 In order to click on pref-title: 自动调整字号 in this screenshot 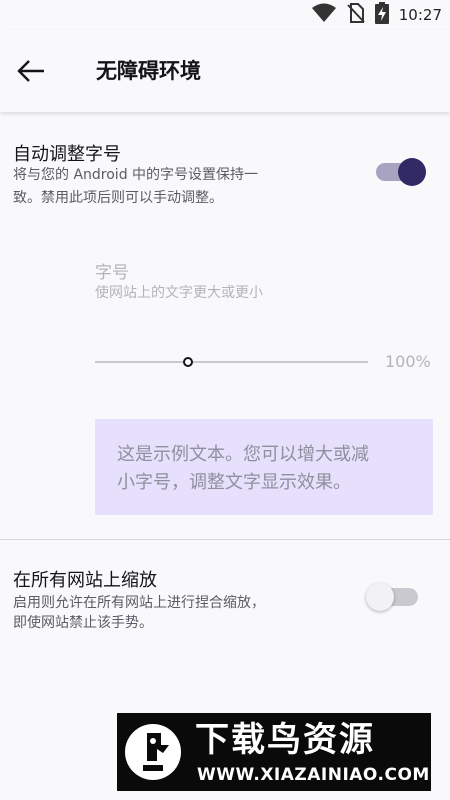, I will do `click(67, 154)`.